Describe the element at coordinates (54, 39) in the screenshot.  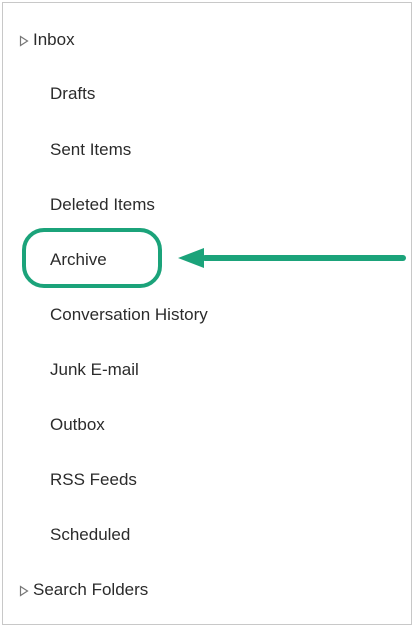
I see `folder-label: Inbox` at that location.